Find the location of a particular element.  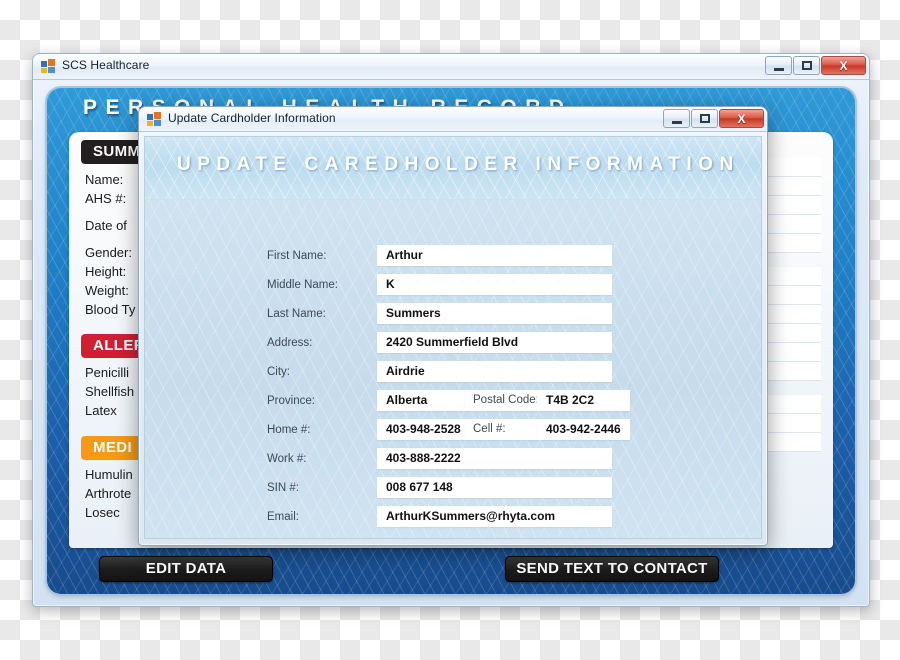

address-label: Address: is located at coordinates (290, 342).